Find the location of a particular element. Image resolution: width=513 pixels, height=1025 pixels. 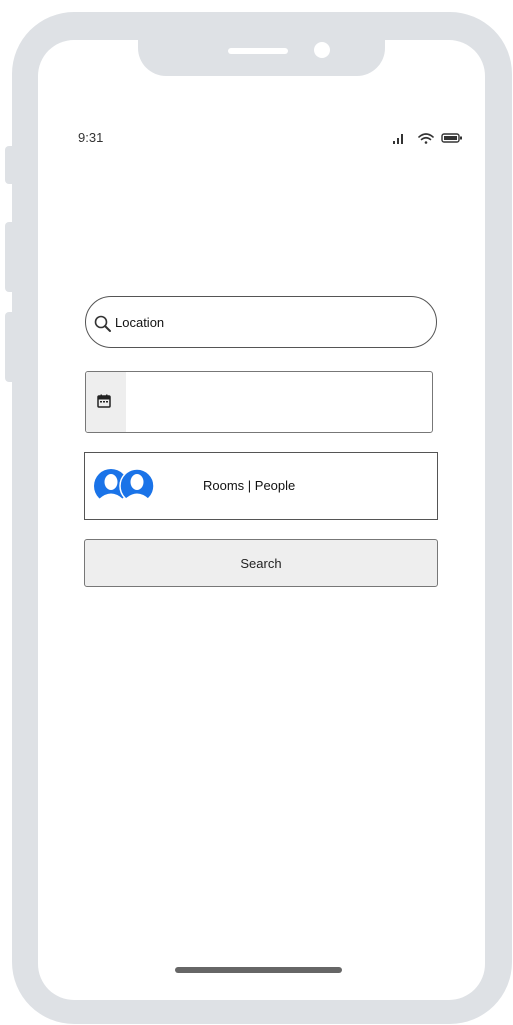

wifi-icon is located at coordinates (426, 138).